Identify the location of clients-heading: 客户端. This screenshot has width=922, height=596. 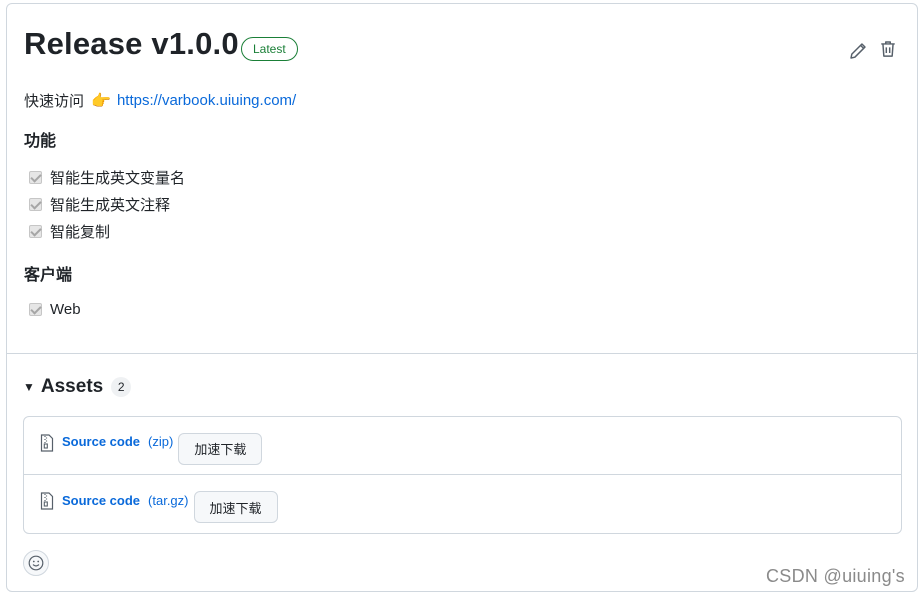
(48, 273).